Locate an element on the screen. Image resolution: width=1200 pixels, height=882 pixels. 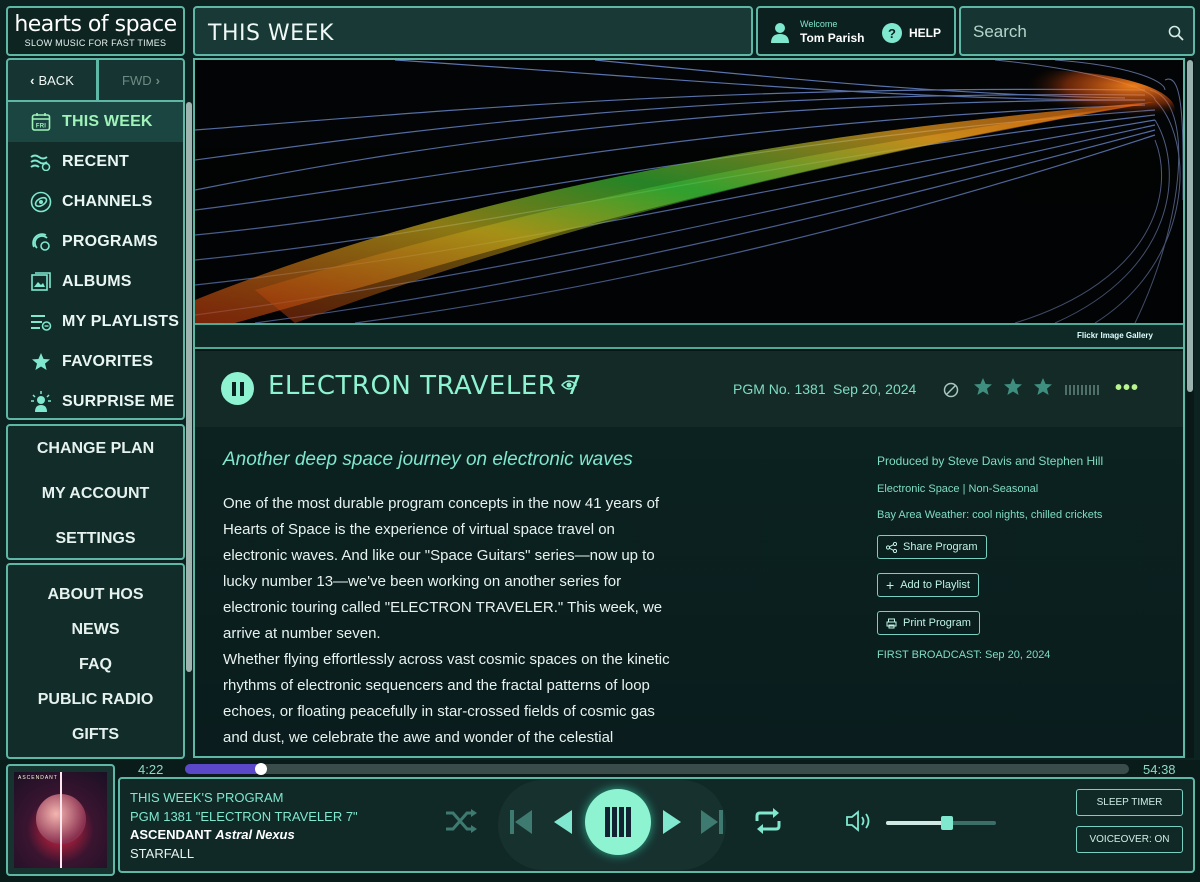
volume-icon is located at coordinates (860, 821).